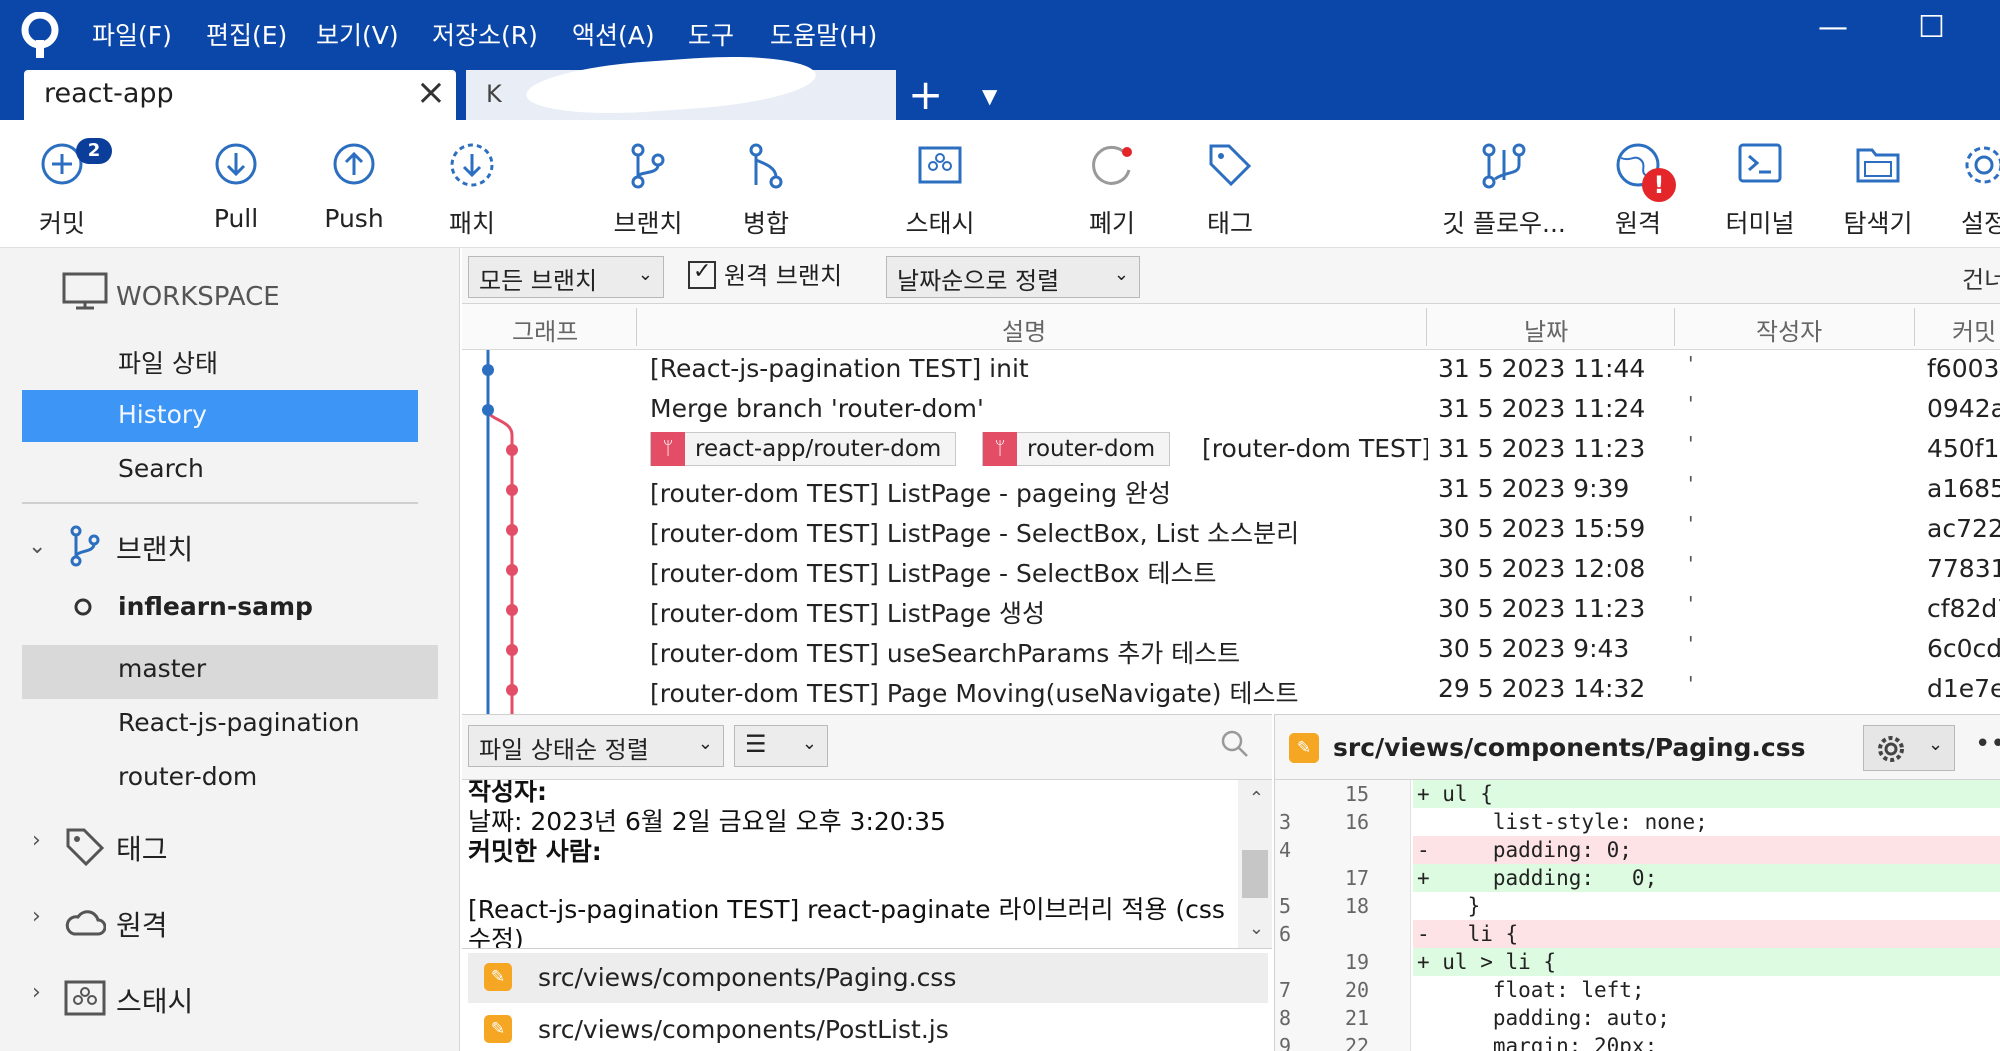 The height and width of the screenshot is (1051, 2000). What do you see at coordinates (1987, 744) in the screenshot?
I see `more-icon: ••` at bounding box center [1987, 744].